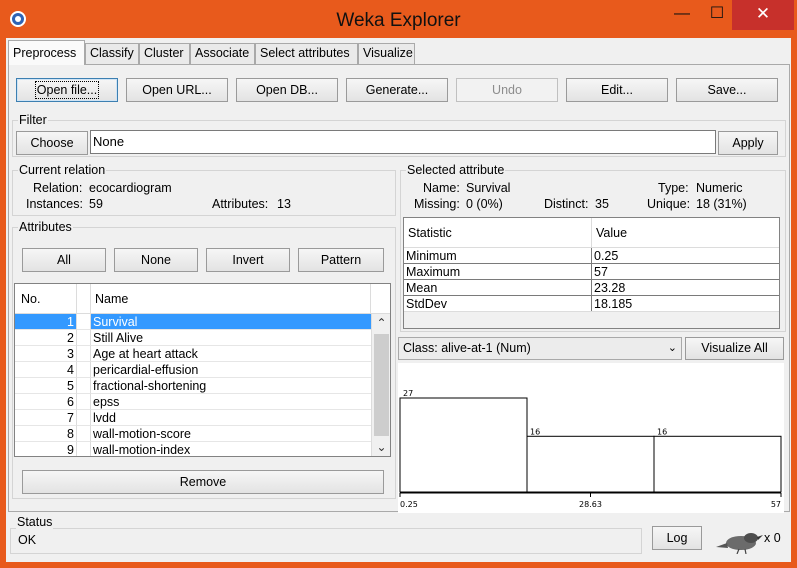 The image size is (797, 568). I want to click on statistics-scrollbar, so click(591, 319).